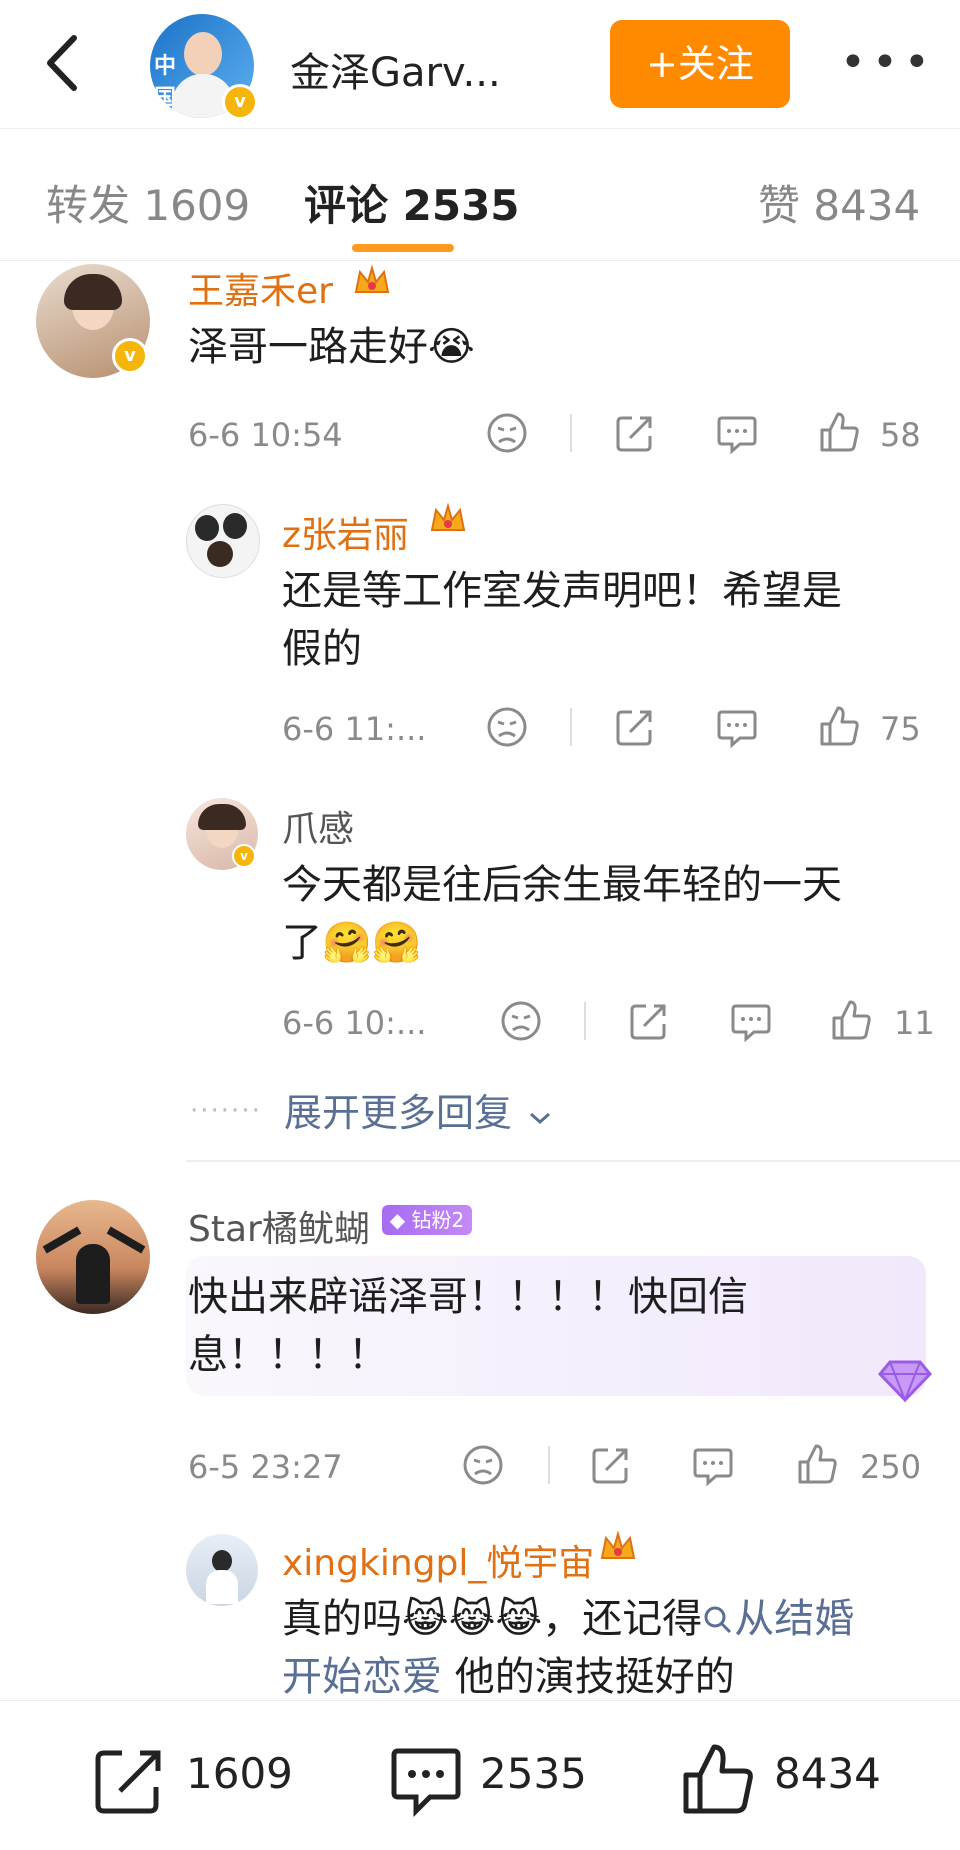  What do you see at coordinates (718, 1620) in the screenshot?
I see `search-icon` at bounding box center [718, 1620].